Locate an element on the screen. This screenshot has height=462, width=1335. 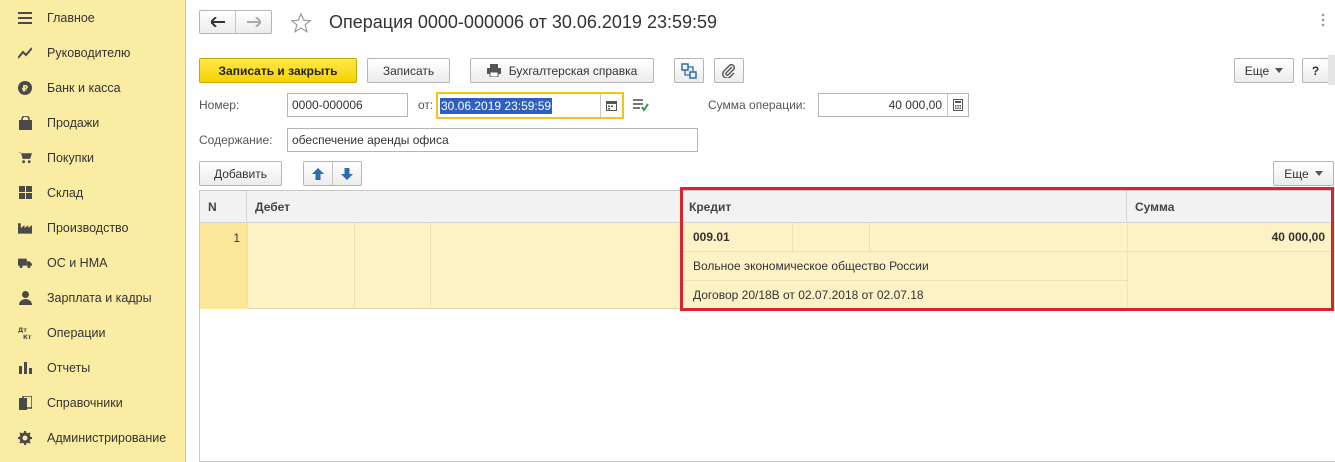
grid-icon is located at coordinates (25, 193).